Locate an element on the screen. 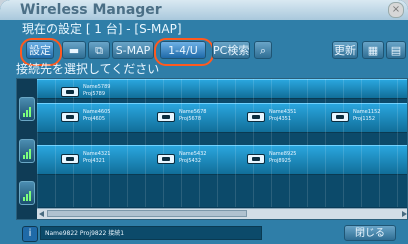 This screenshot has height=244, width=408. device-label: Name1152 Proj1152 is located at coordinates (367, 115).